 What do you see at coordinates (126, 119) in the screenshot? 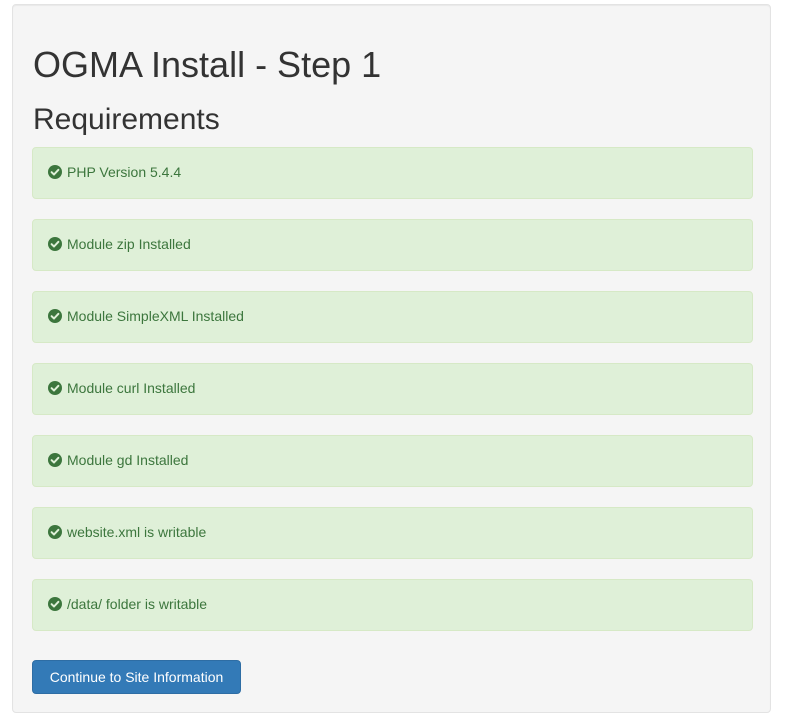
I see `section-heading-requirements: Requirements` at bounding box center [126, 119].